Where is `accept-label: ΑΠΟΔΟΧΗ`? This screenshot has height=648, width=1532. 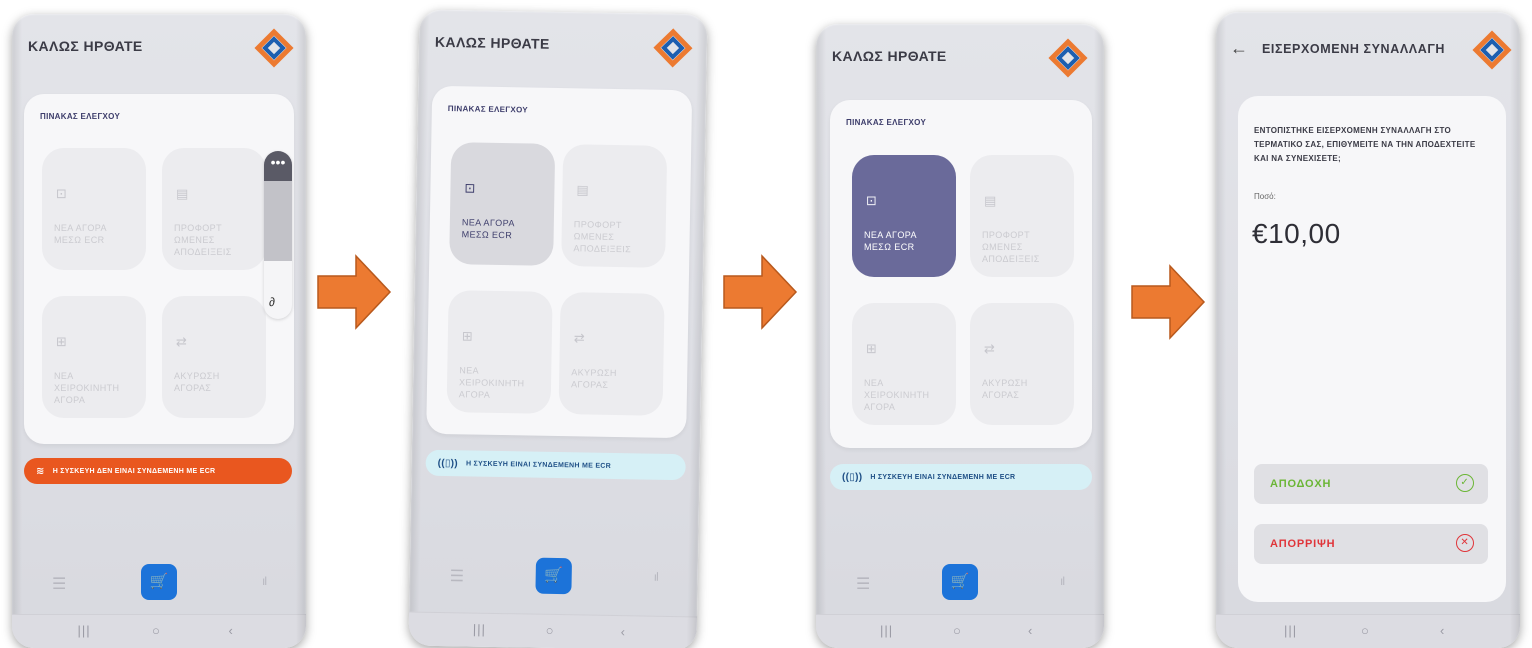
accept-label: ΑΠΟΔΟΧΗ is located at coordinates (1301, 484).